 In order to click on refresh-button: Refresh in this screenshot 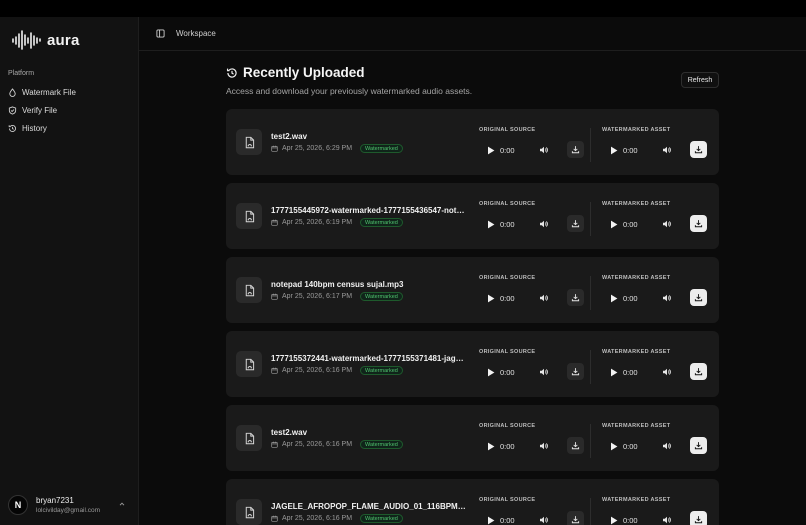, I will do `click(700, 80)`.